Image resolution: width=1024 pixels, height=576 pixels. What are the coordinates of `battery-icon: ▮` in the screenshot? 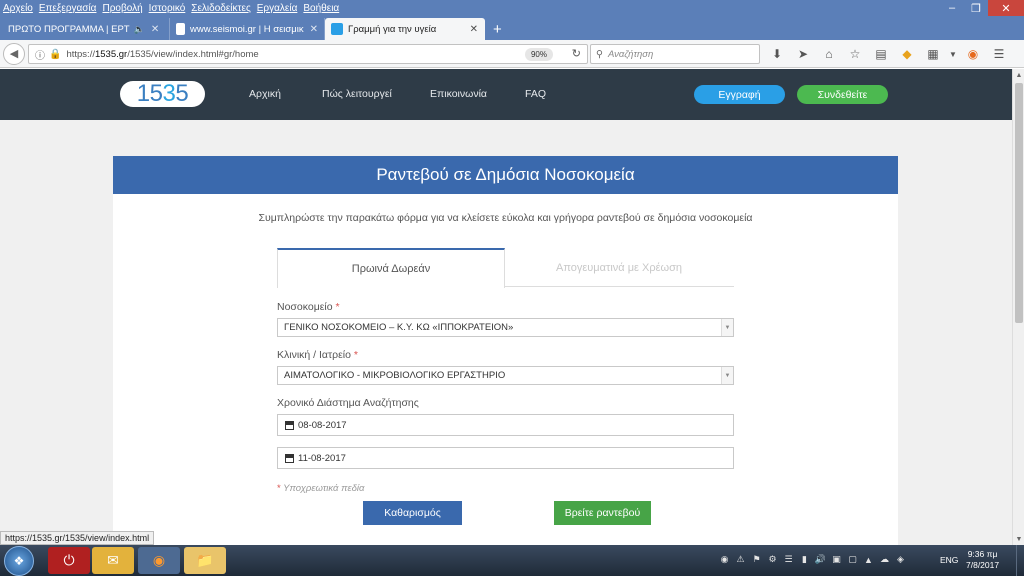 It's located at (804, 559).